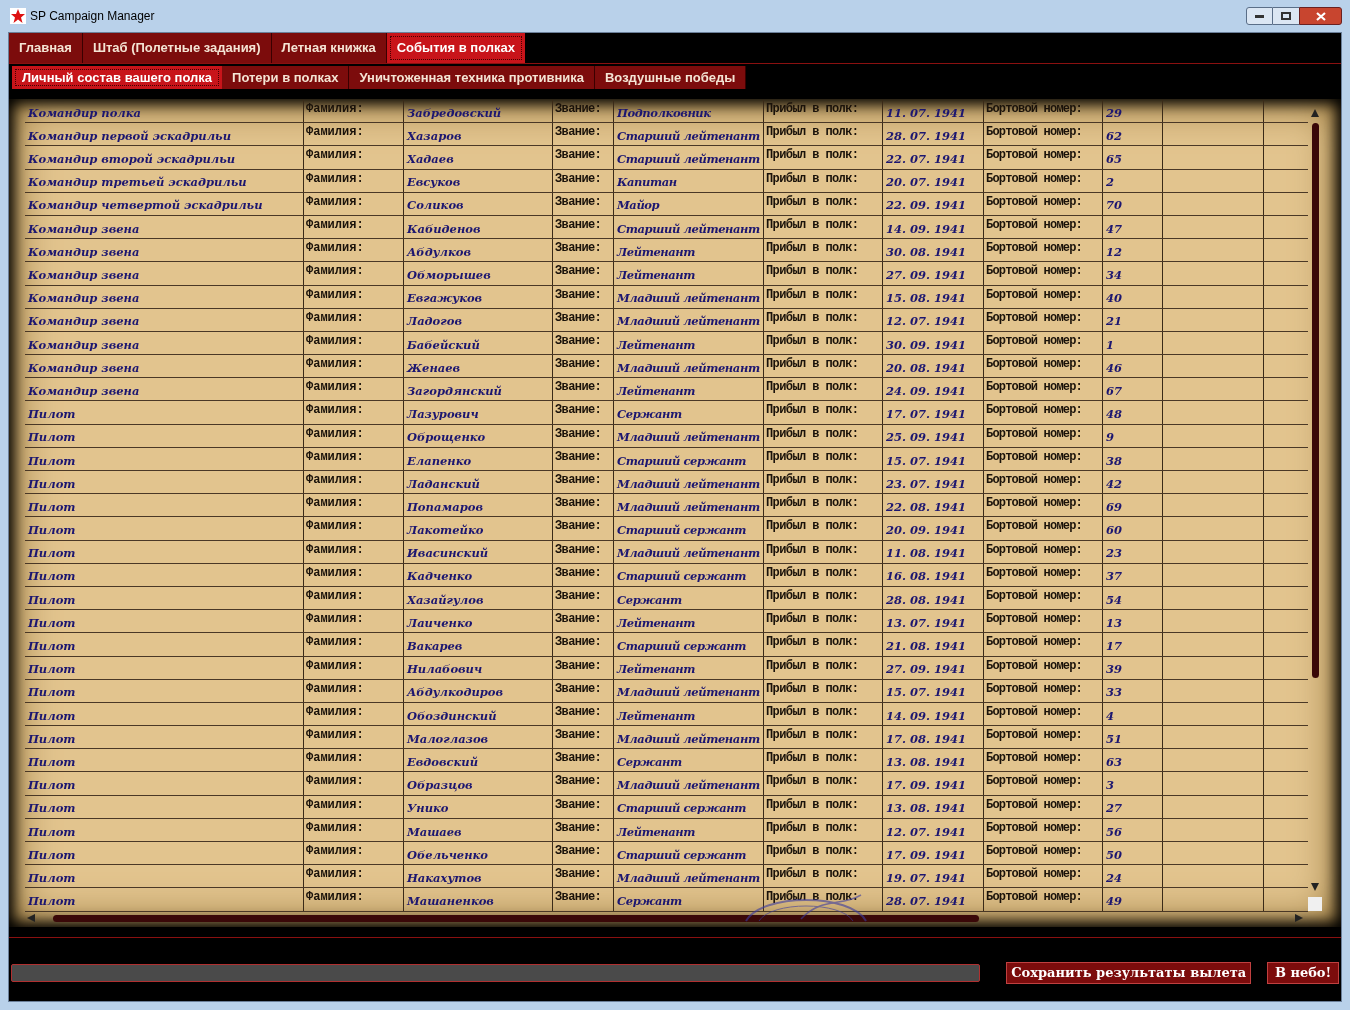 The width and height of the screenshot is (1350, 1010). I want to click on table-cell: Обельченко, so click(448, 855).